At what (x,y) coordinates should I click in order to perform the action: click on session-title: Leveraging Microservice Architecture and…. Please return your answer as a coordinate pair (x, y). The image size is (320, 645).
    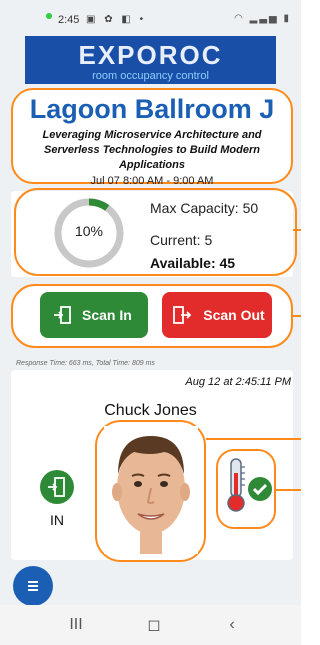
    Looking at the image, I should click on (152, 150).